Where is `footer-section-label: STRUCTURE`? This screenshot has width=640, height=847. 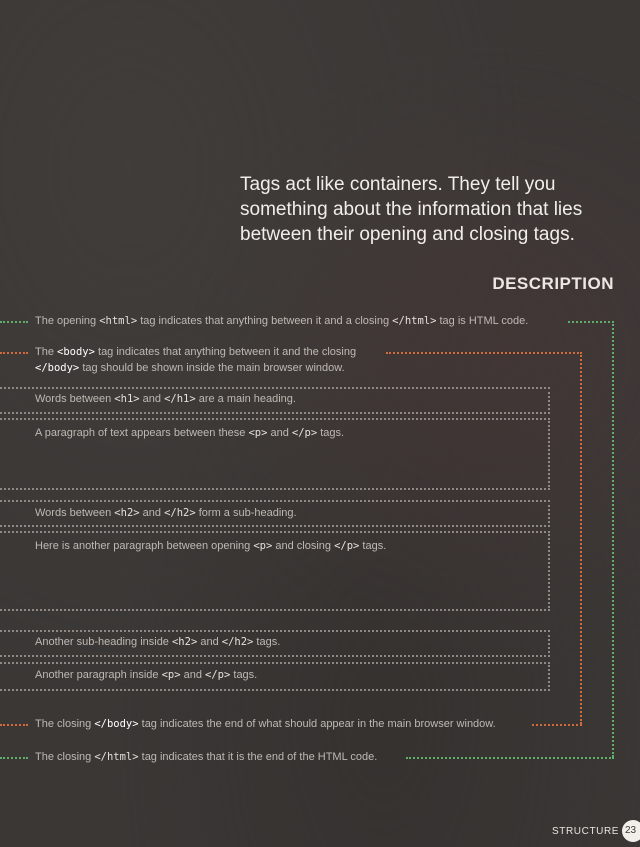 footer-section-label: STRUCTURE is located at coordinates (586, 831).